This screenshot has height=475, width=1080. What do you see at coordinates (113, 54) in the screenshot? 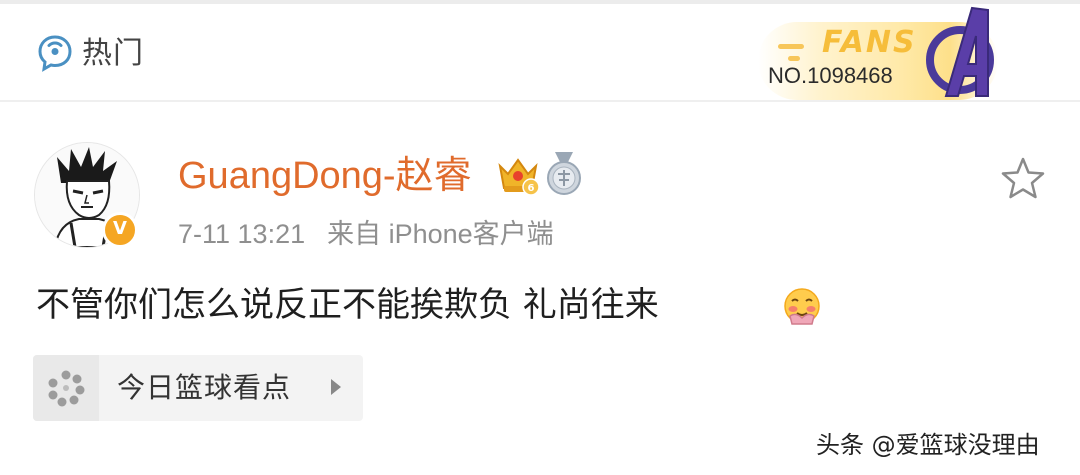
I see `section-title: 热门` at bounding box center [113, 54].